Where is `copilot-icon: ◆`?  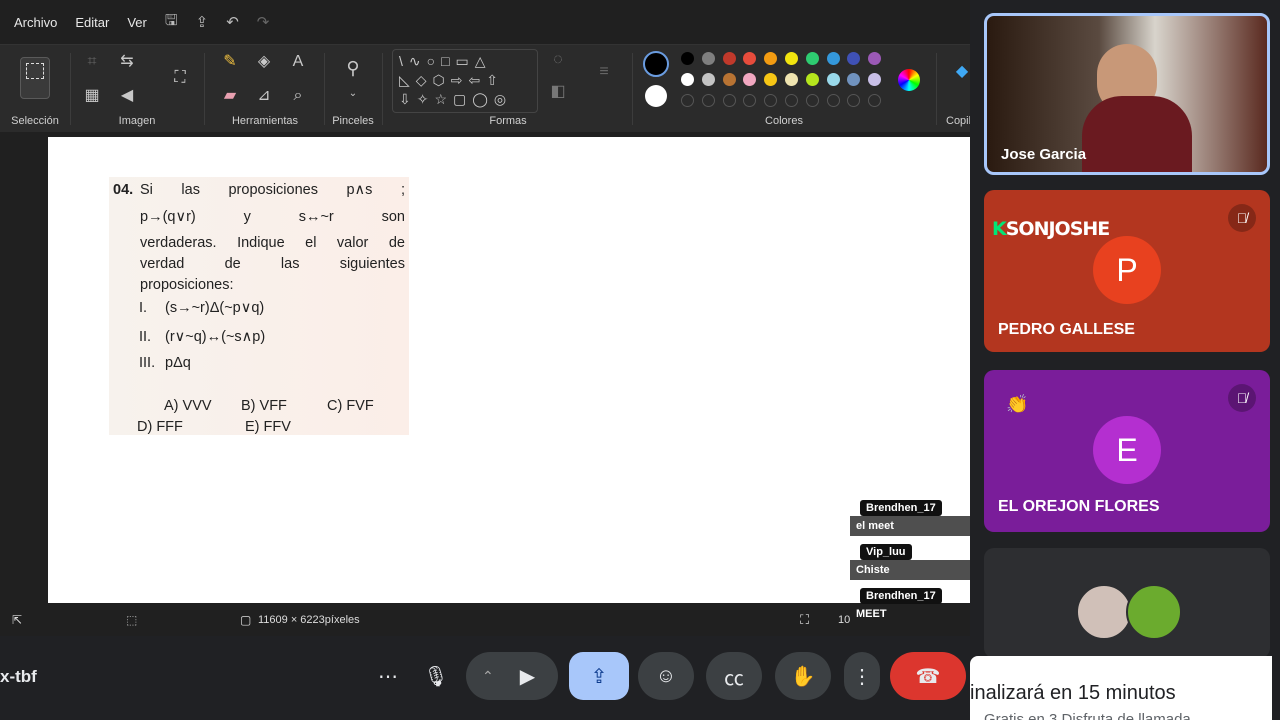
copilot-icon: ◆ is located at coordinates (961, 72).